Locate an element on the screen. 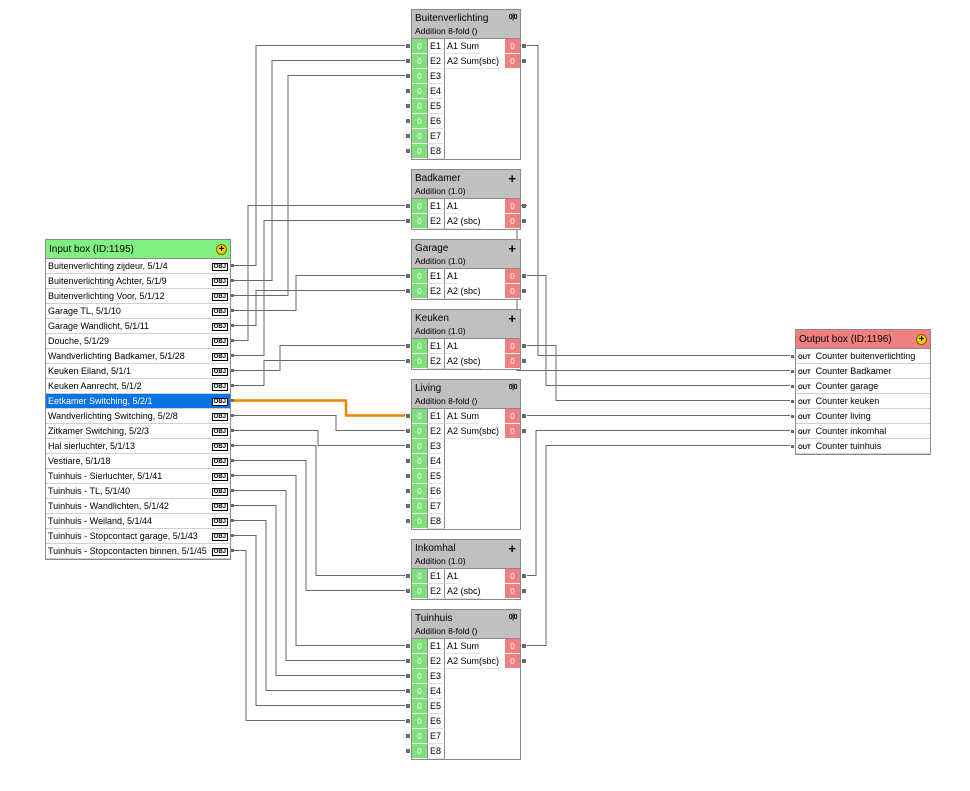  output-item: OUT Counter buitenverlichting is located at coordinates (860, 356).